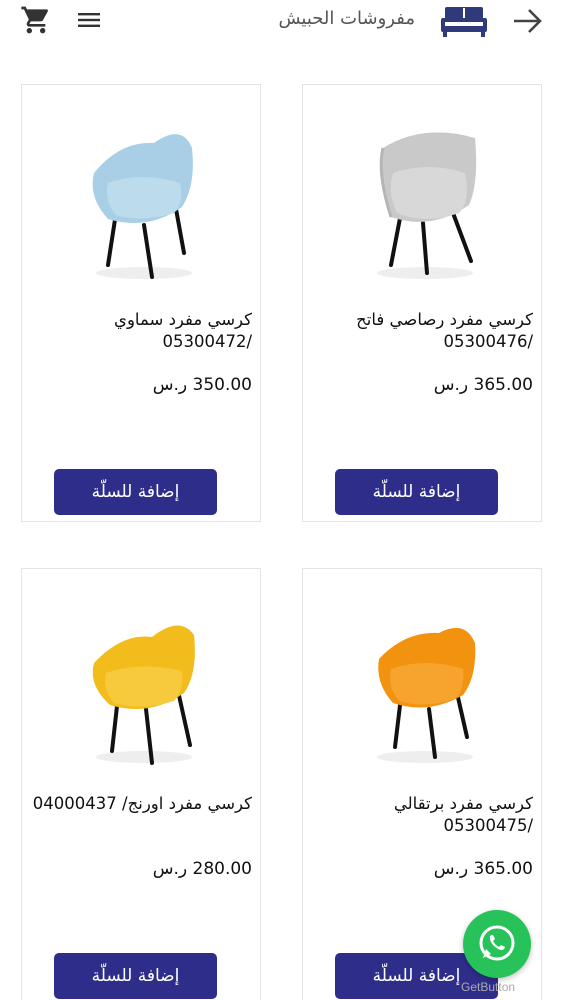  I want to click on sofa-logo-icon, so click(464, 21).